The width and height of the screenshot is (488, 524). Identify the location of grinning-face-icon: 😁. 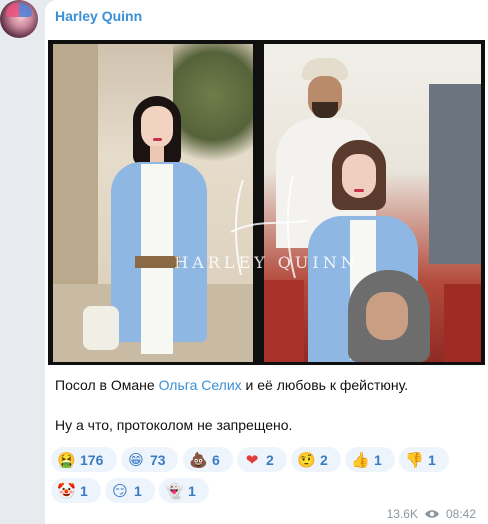
(136, 459).